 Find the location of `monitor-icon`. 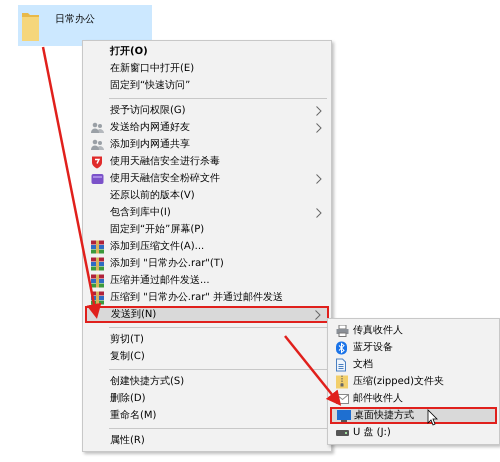

monitor-icon is located at coordinates (344, 416).